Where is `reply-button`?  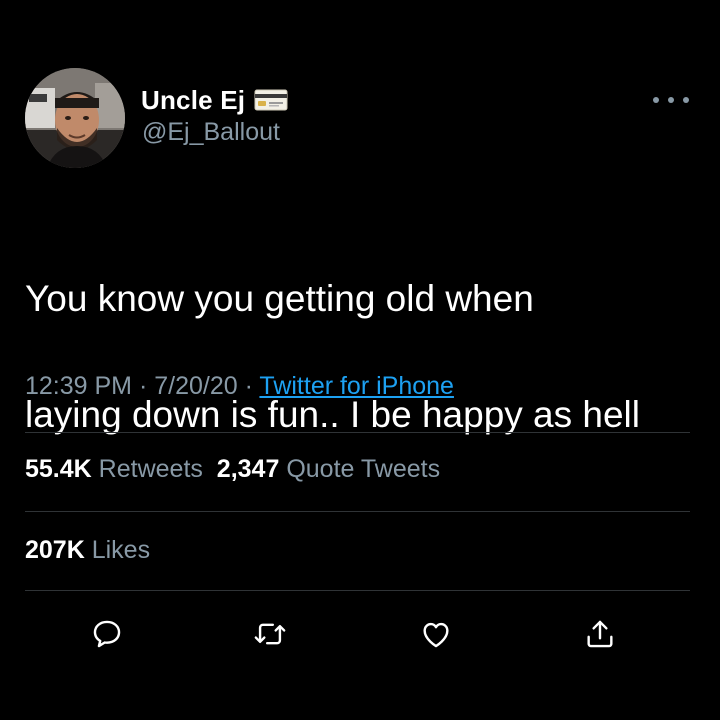
reply-button is located at coordinates (107, 634).